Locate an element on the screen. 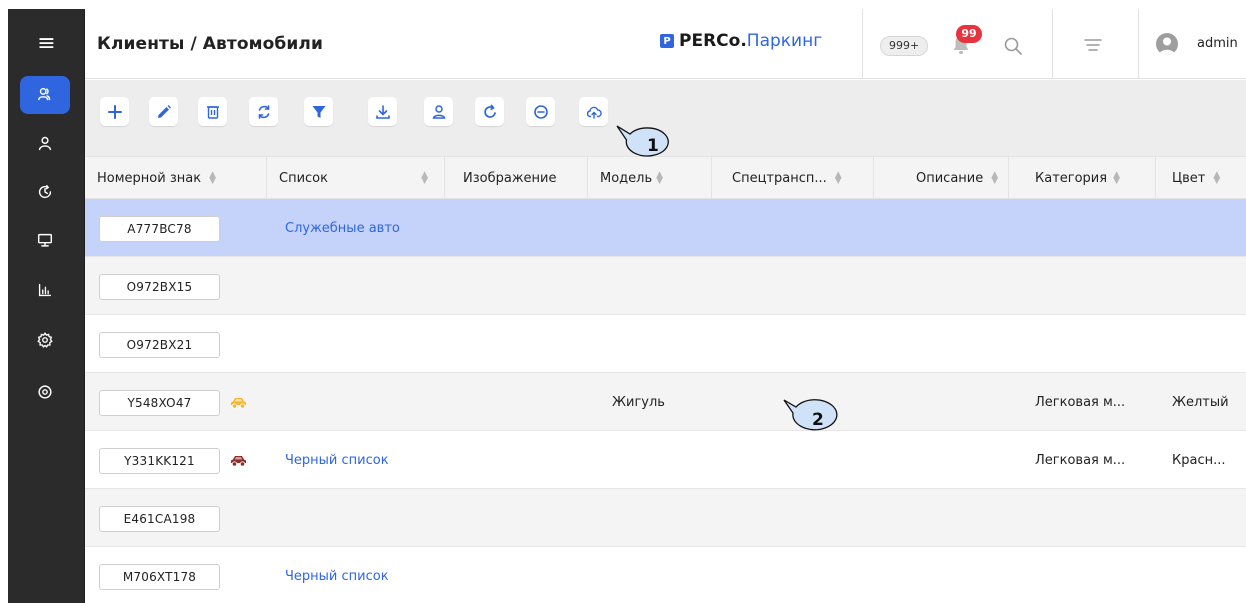 The image size is (1246, 603). reports-icon is located at coordinates (45, 290).